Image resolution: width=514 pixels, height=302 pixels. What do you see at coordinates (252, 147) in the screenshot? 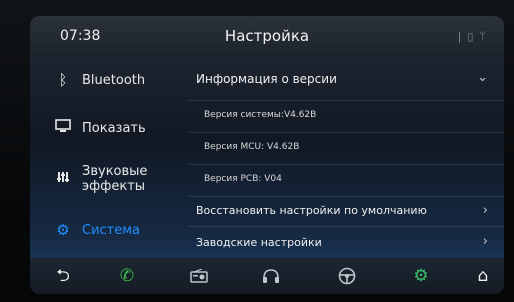
I see `mcu-version-value: Версия MCU: V4.62B` at bounding box center [252, 147].